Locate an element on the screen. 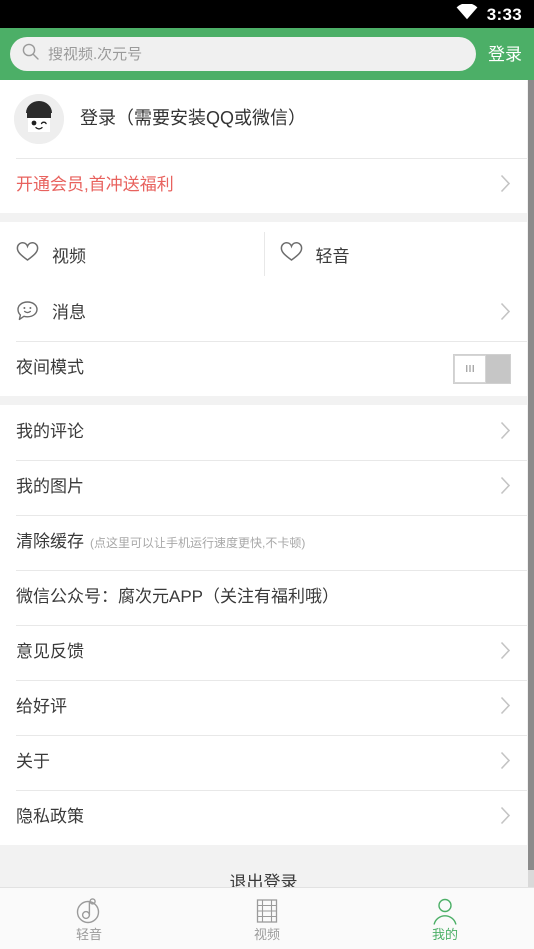 The height and width of the screenshot is (949, 534). grip-lines-icon is located at coordinates (469, 368).